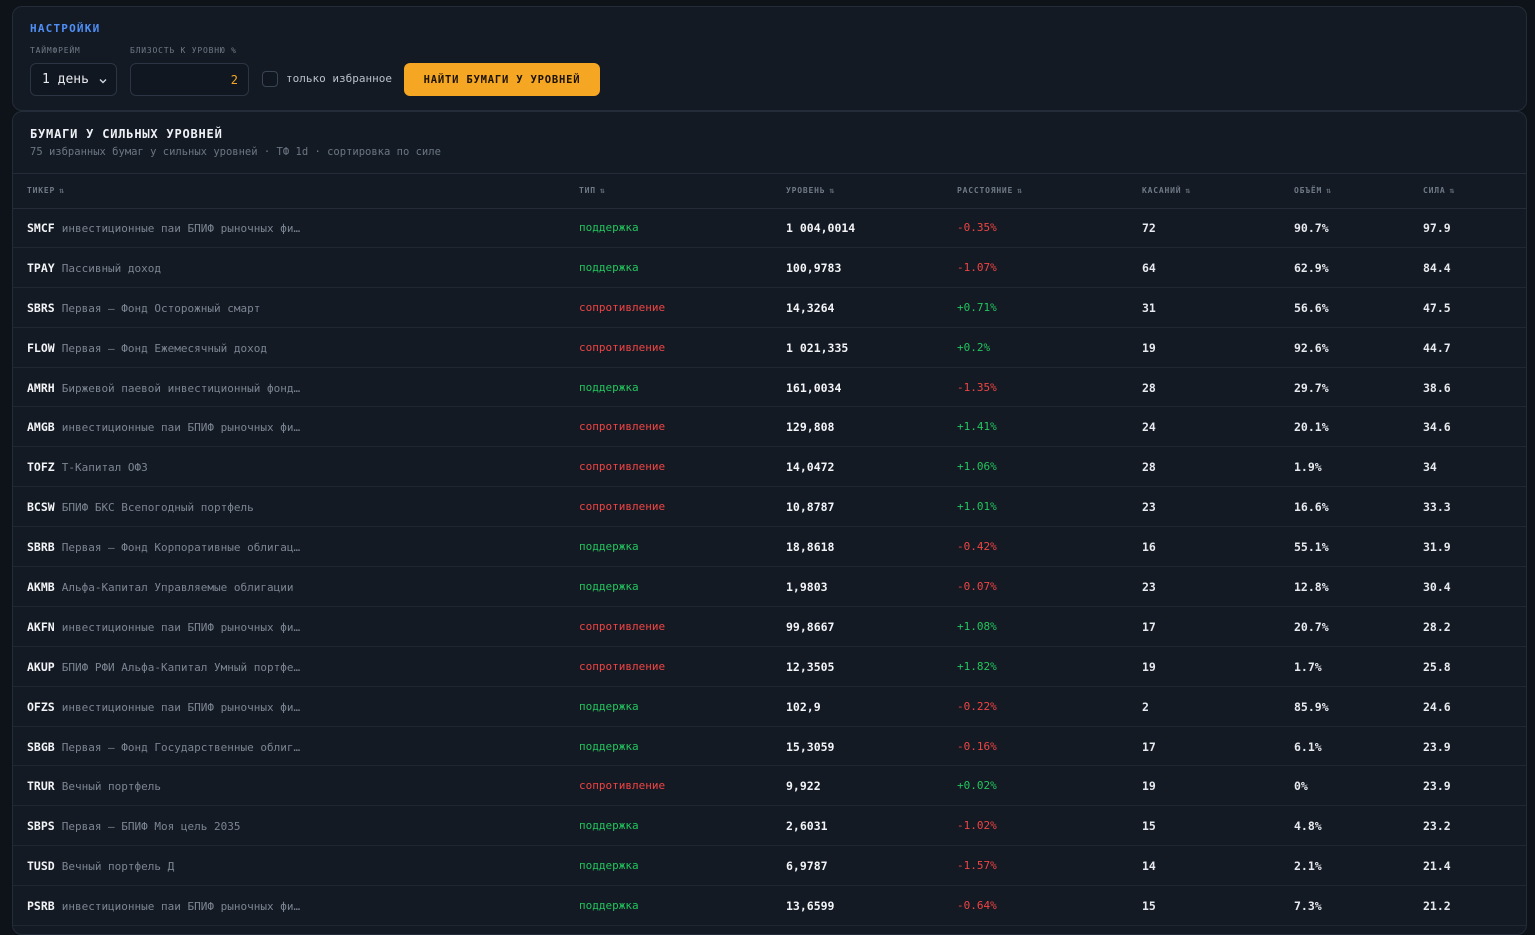 The image size is (1535, 935). What do you see at coordinates (977, 706) in the screenshot?
I see `distance-value: -0.22%` at bounding box center [977, 706].